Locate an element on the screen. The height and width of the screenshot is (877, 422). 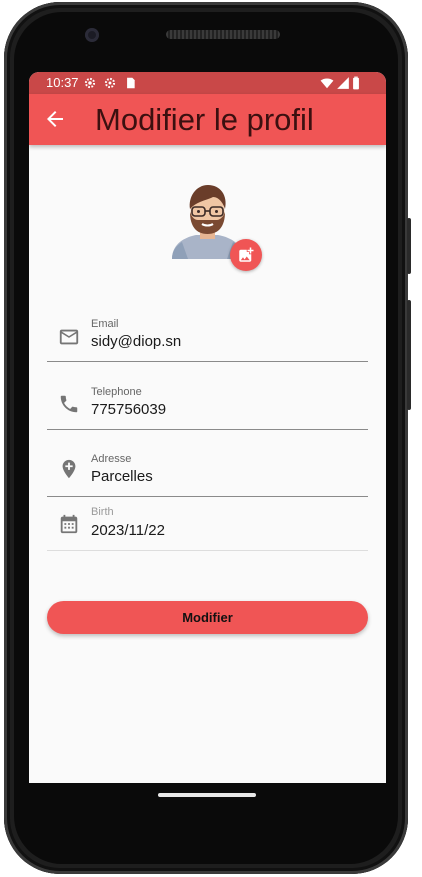
battery-icon is located at coordinates (356, 83).